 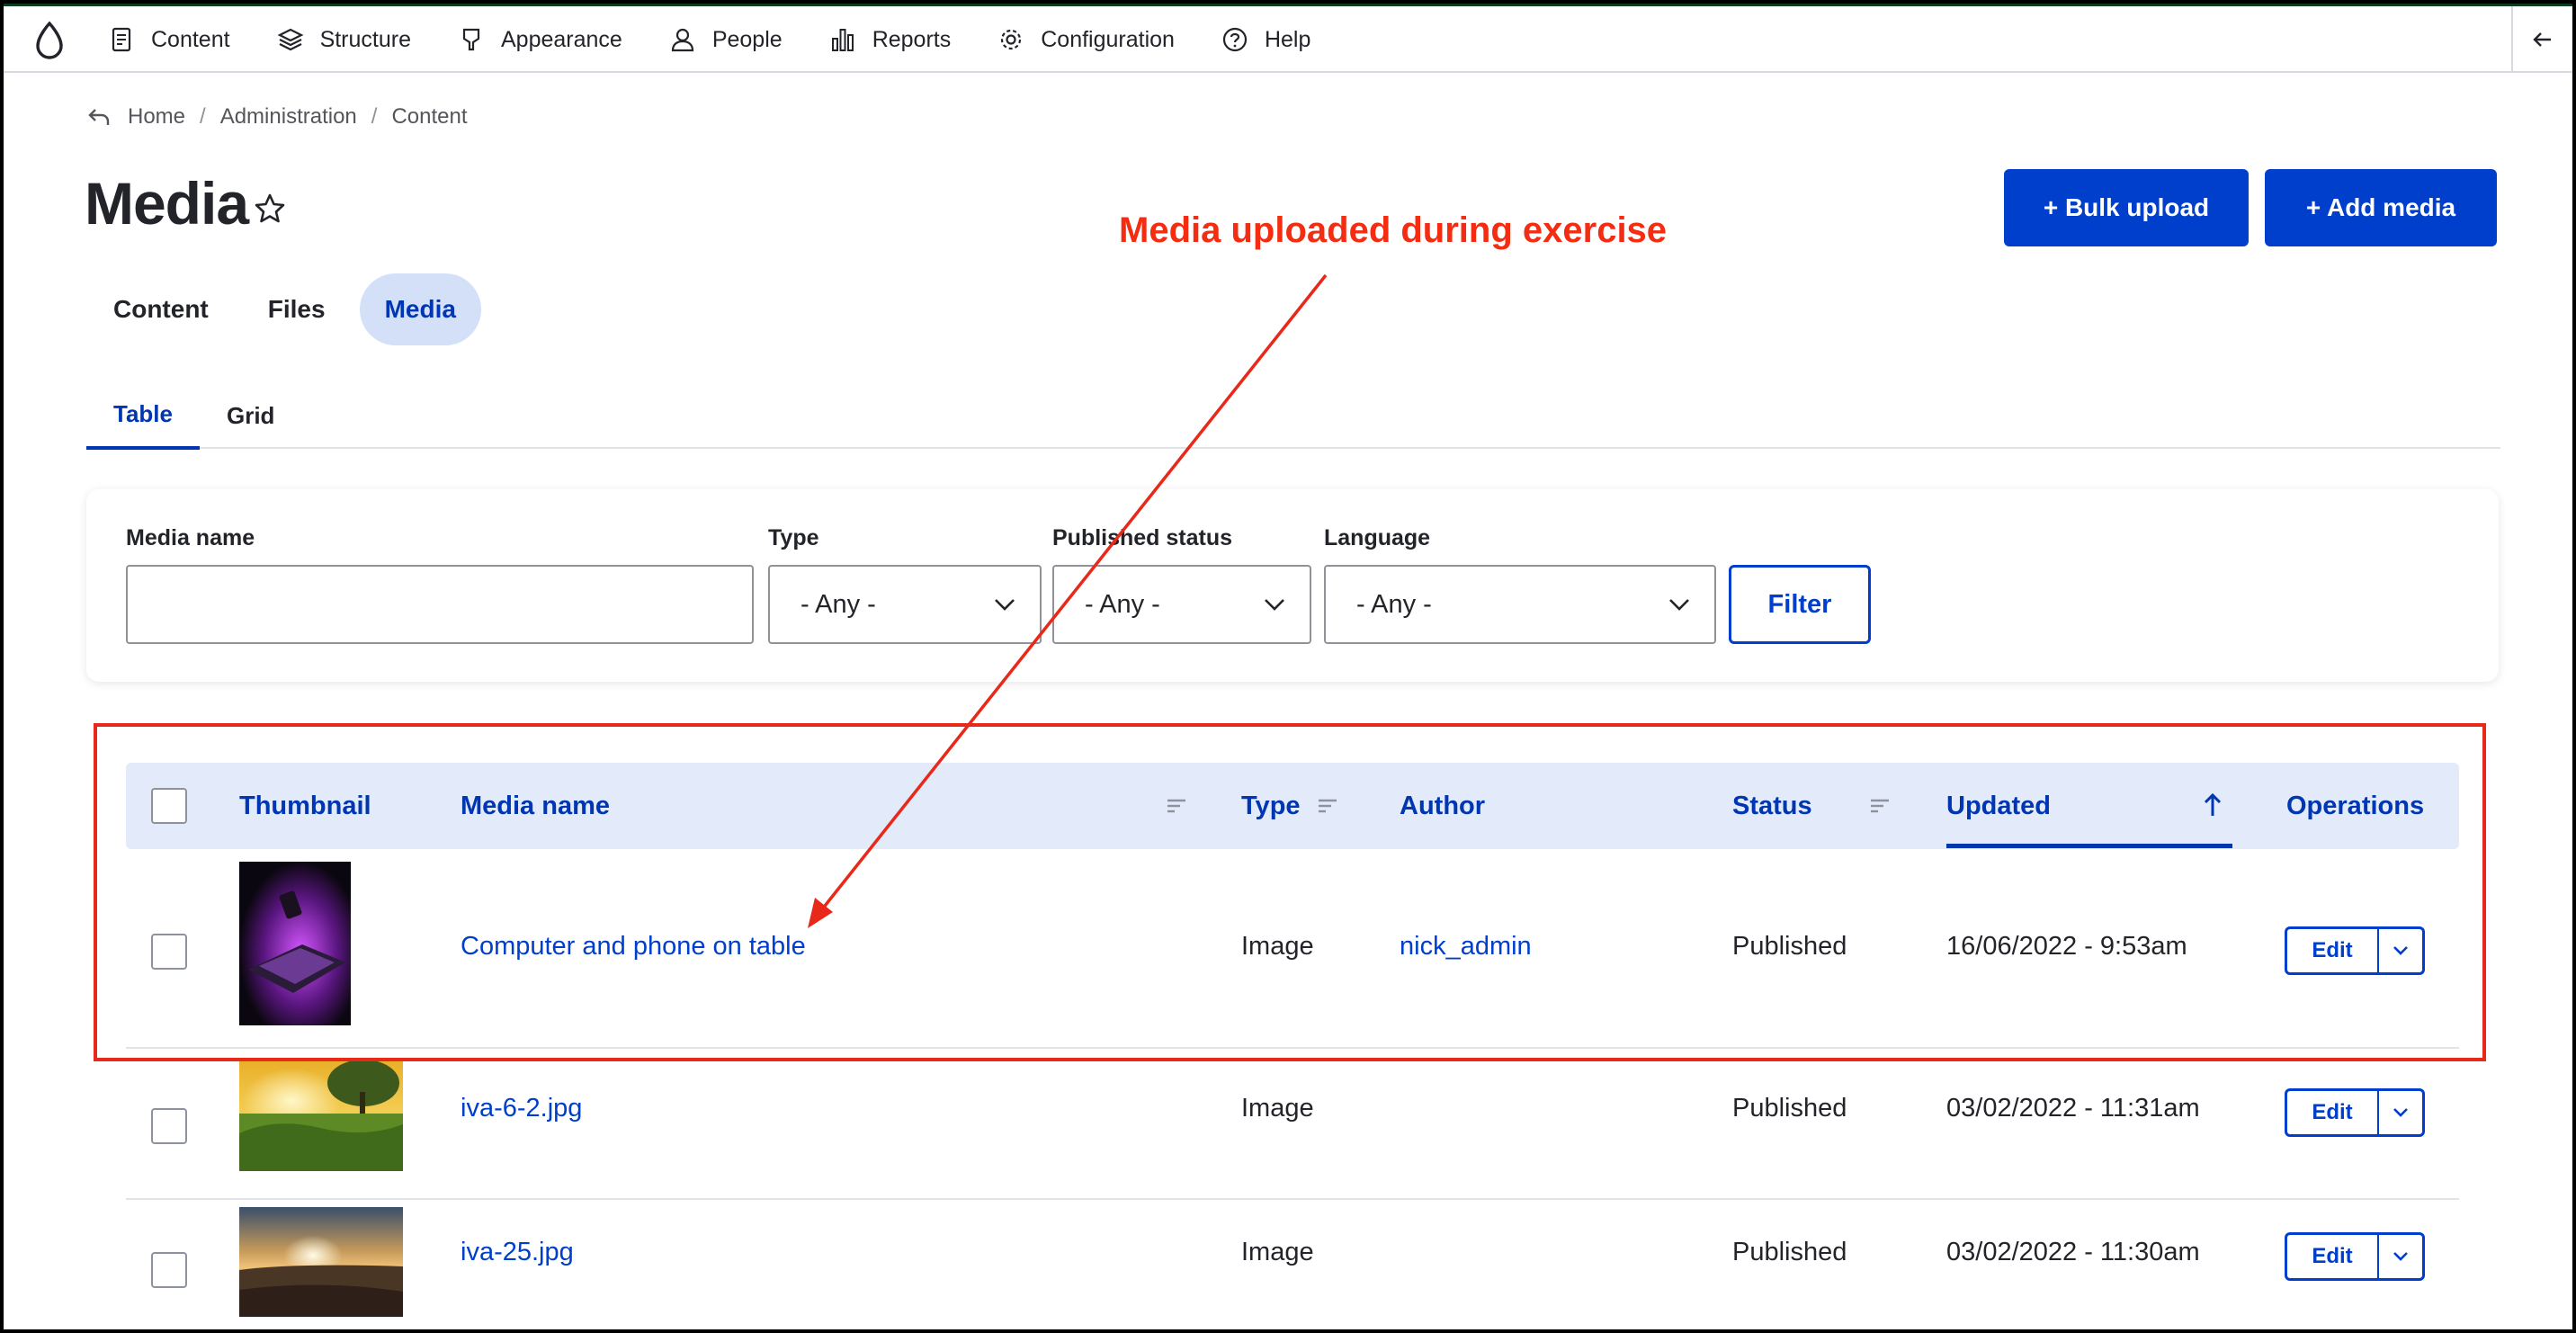 What do you see at coordinates (561, 39) in the screenshot?
I see `toolbar-item-label: Appearance` at bounding box center [561, 39].